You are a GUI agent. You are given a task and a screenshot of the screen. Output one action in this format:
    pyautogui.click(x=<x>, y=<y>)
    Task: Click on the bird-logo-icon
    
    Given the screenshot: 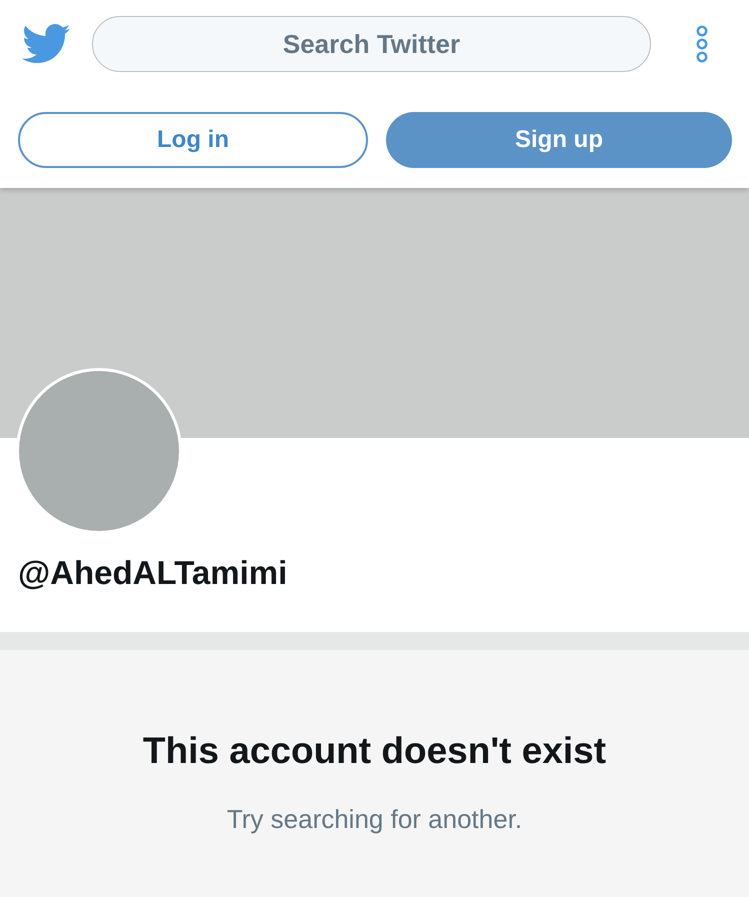 What is the action you would take?
    pyautogui.click(x=46, y=44)
    